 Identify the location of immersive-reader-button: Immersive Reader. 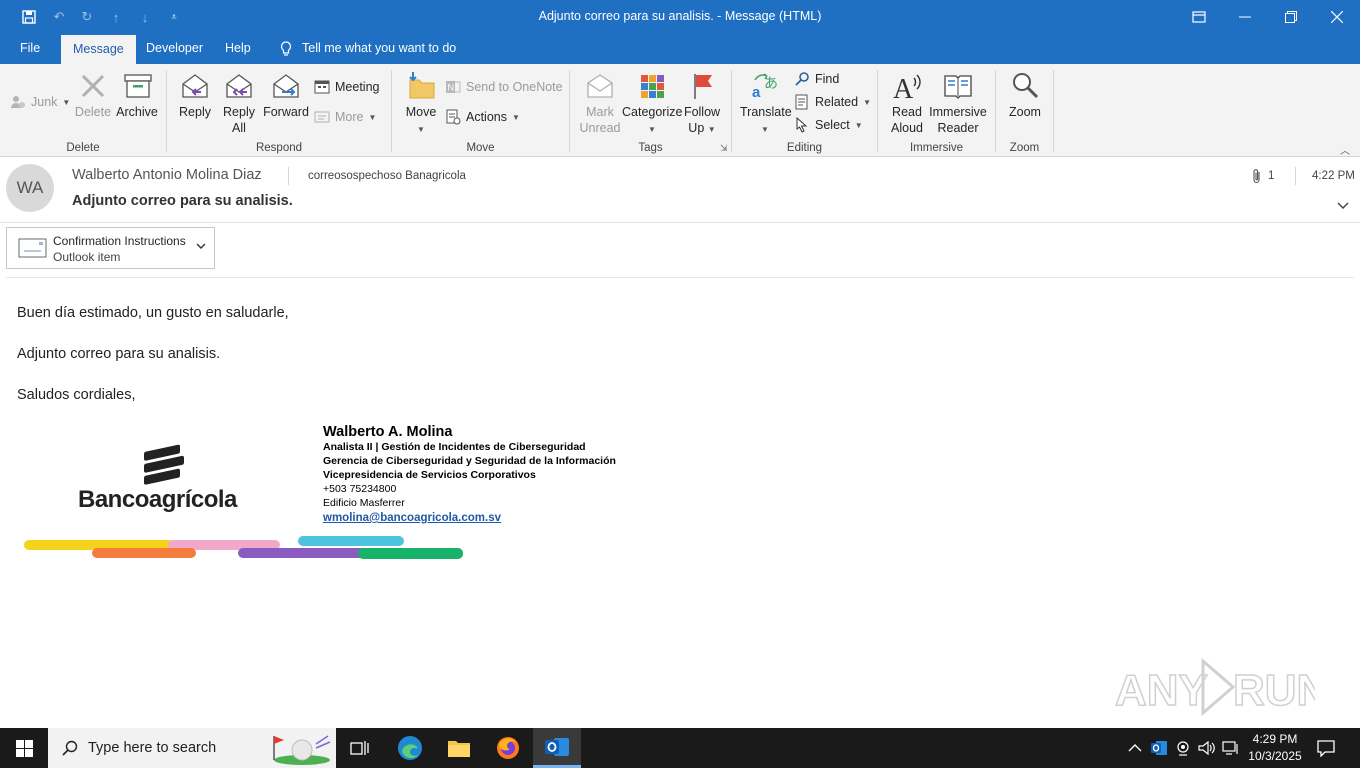
(958, 103).